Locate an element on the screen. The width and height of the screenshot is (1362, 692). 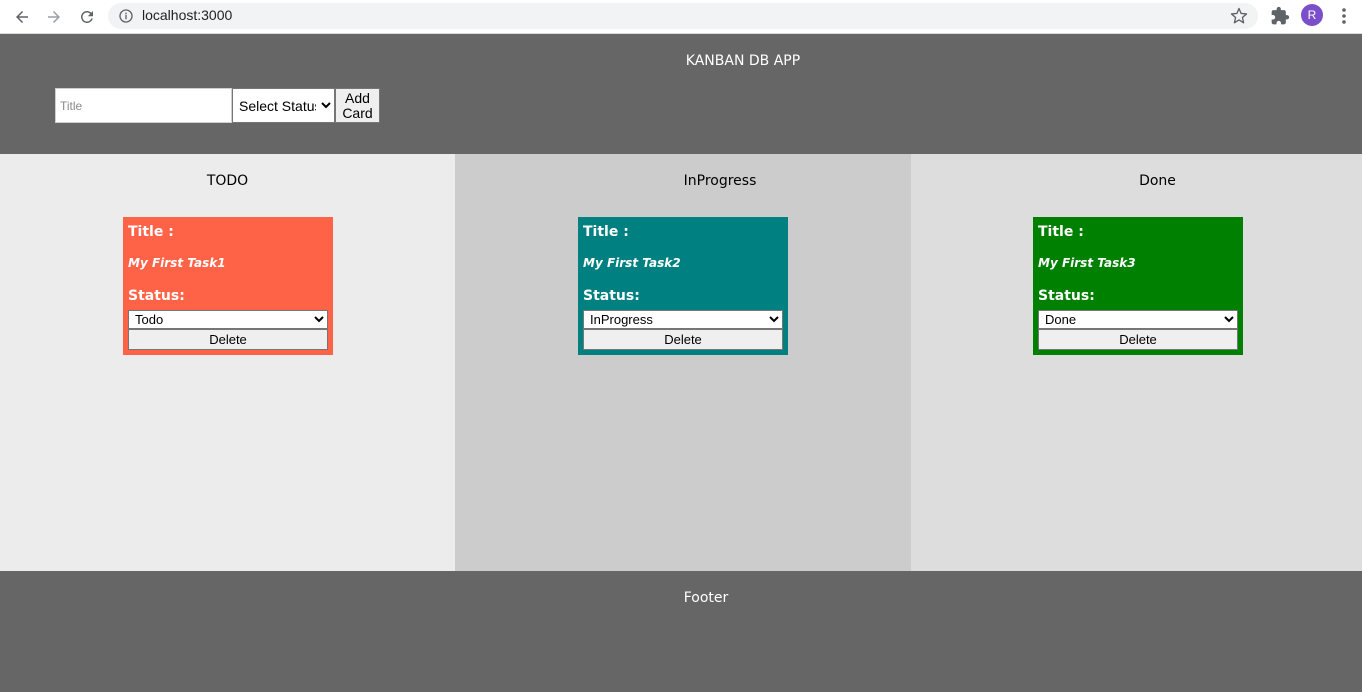
bookmark-star-icon is located at coordinates (1239, 16).